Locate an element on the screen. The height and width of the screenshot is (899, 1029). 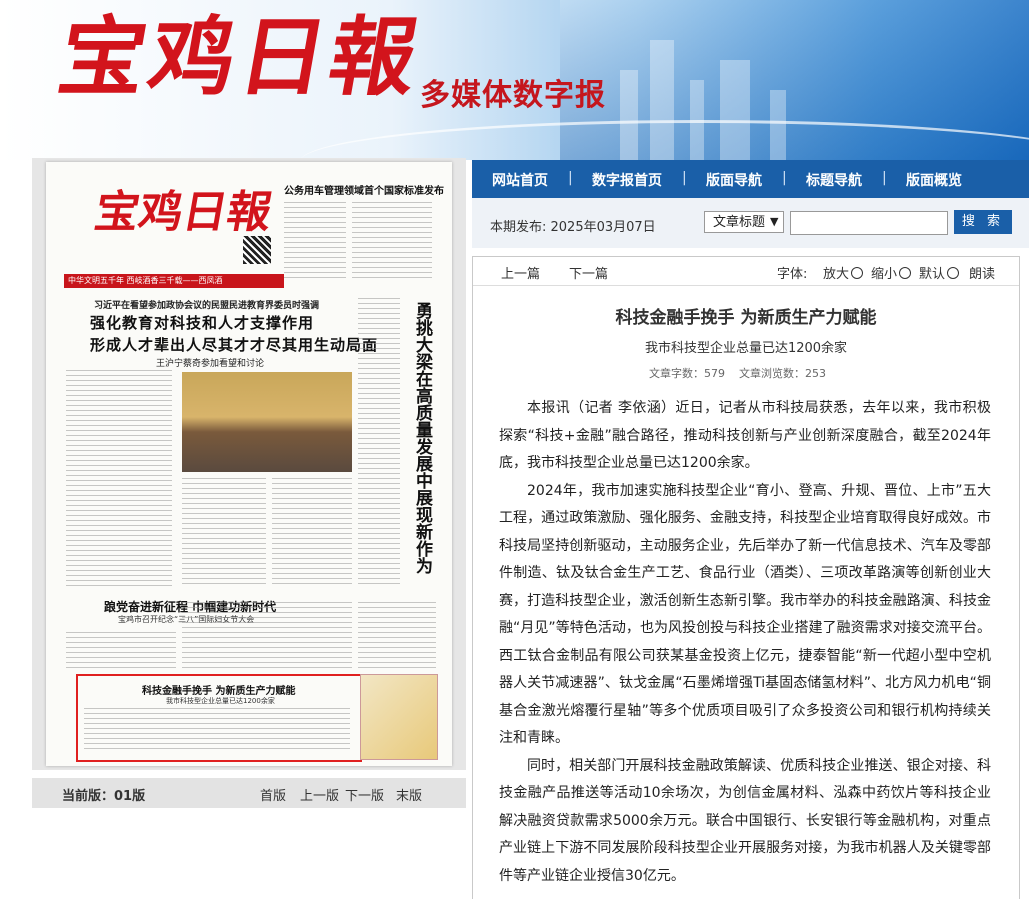
default-size-option: 默认 is located at coordinates (939, 272).